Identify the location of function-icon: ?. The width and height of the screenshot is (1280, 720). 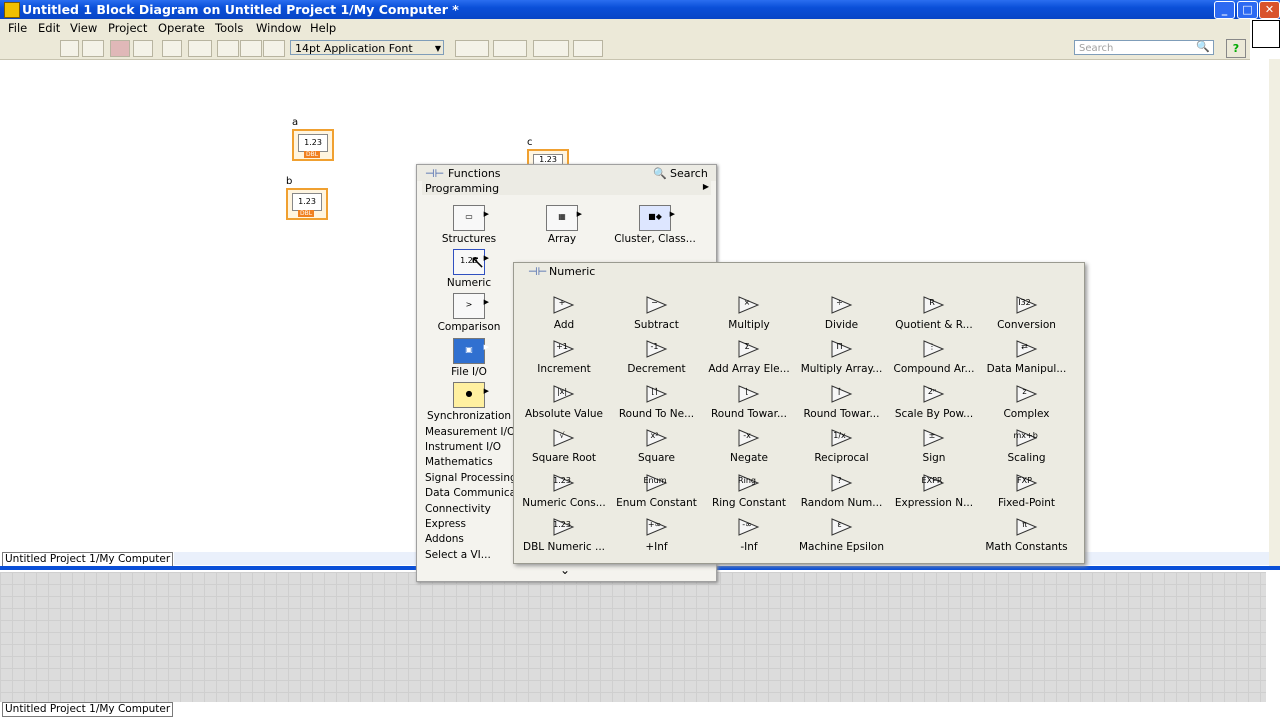
(842, 483).